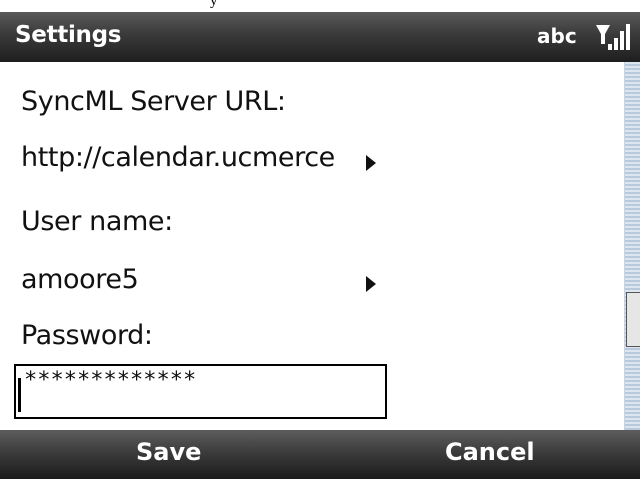 This screenshot has width=640, height=479. Describe the element at coordinates (178, 157) in the screenshot. I see `server-url-field: http://calendar.ucmerce` at that location.